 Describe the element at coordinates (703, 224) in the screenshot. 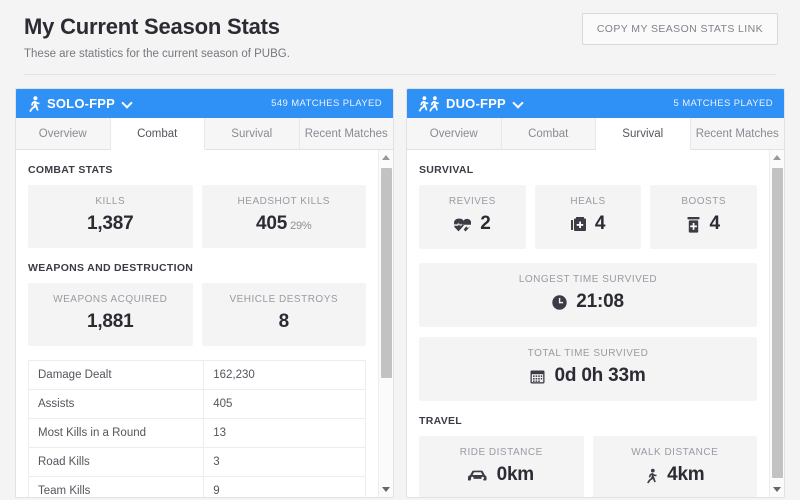

I see `stat-value-boosts: 4` at that location.